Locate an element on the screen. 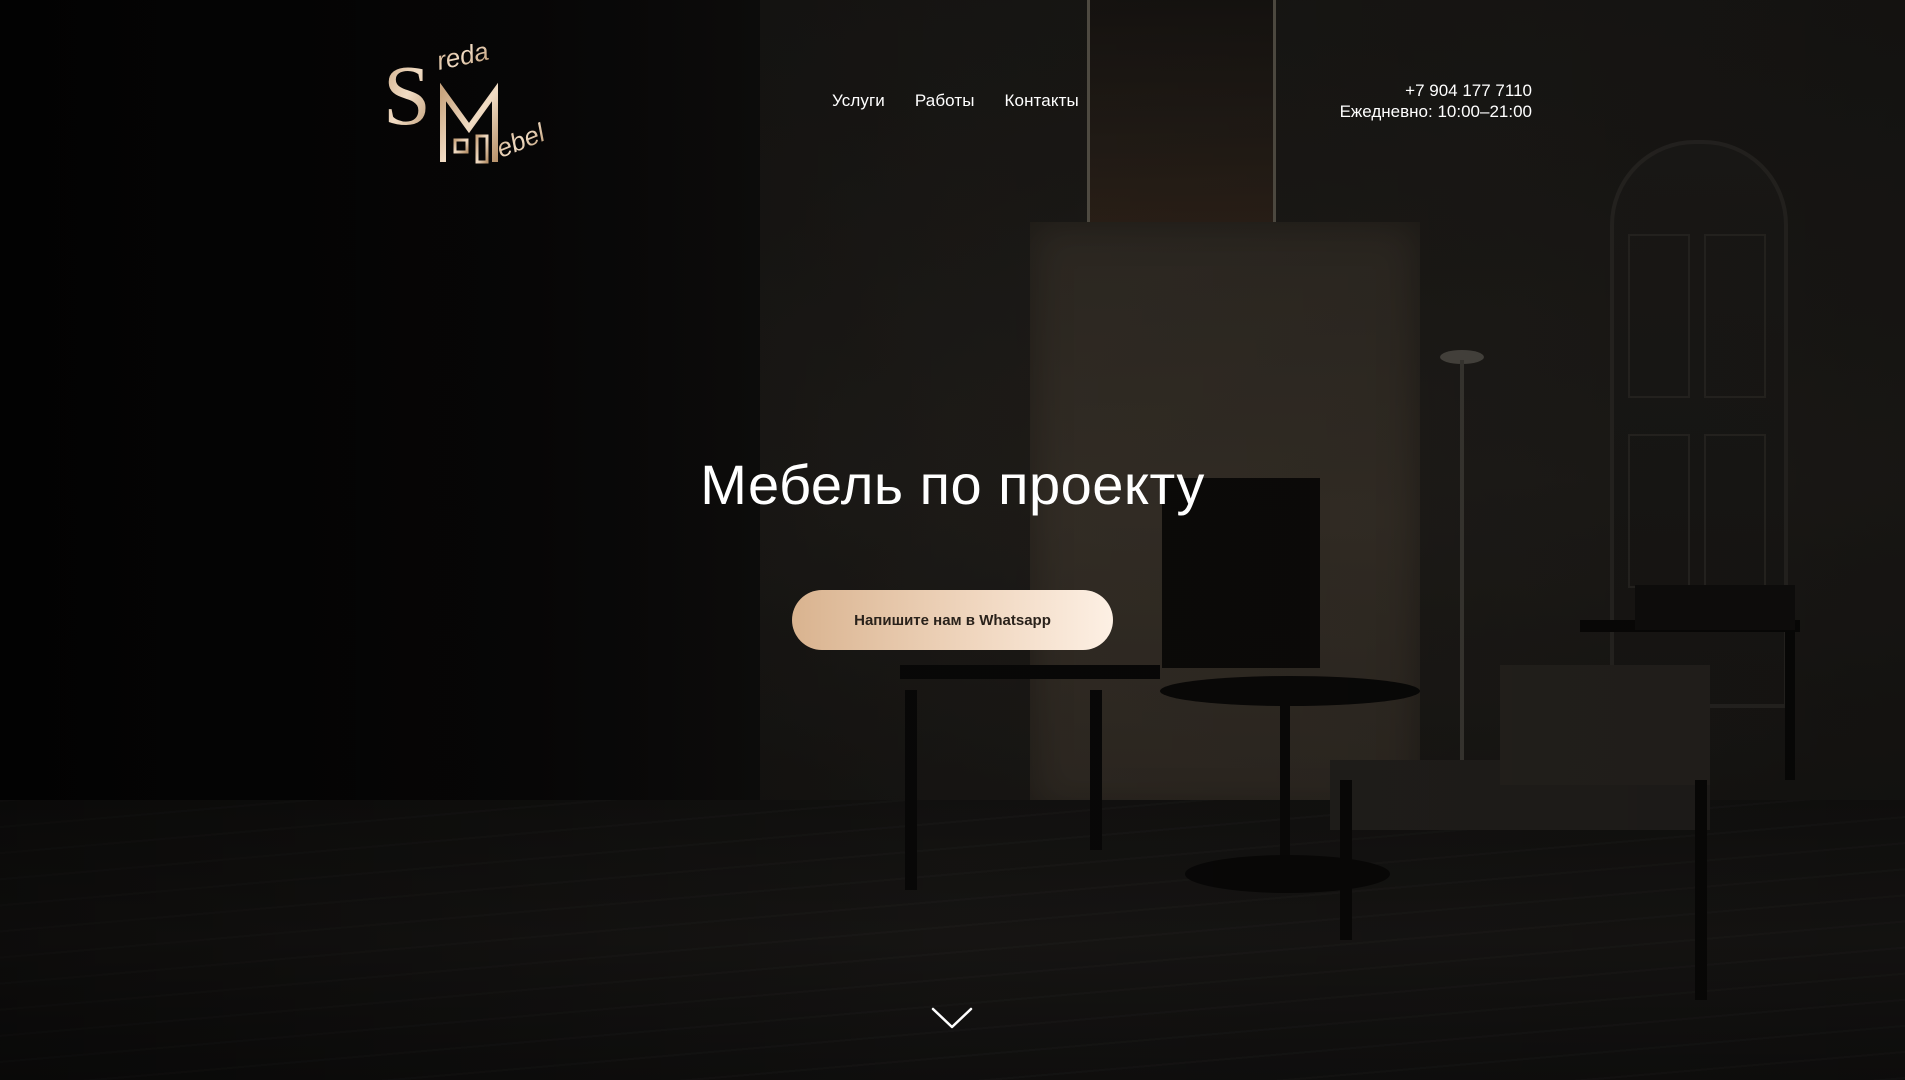 The height and width of the screenshot is (1080, 1905). logo-word-bottom: ebel is located at coordinates (521, 140).